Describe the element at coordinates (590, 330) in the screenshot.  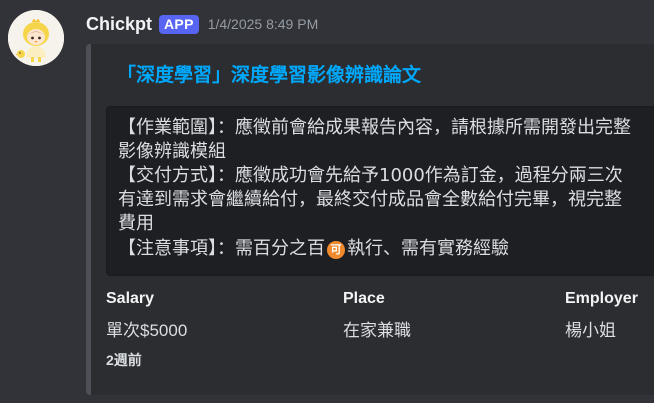
I see `field-value: 楊小姐` at that location.